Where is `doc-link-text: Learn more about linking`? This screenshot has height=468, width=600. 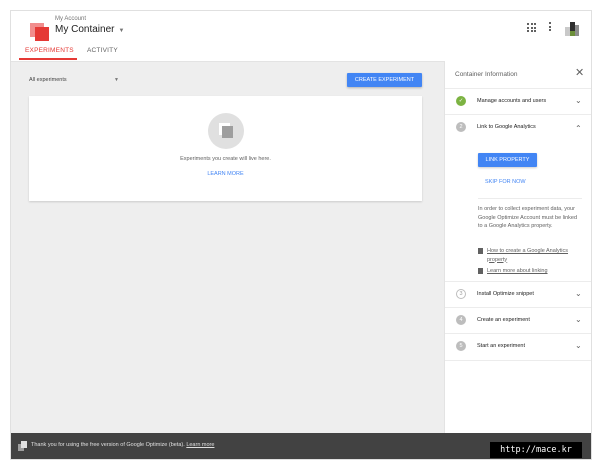
doc-link-text: Learn more about linking is located at coordinates (517, 271).